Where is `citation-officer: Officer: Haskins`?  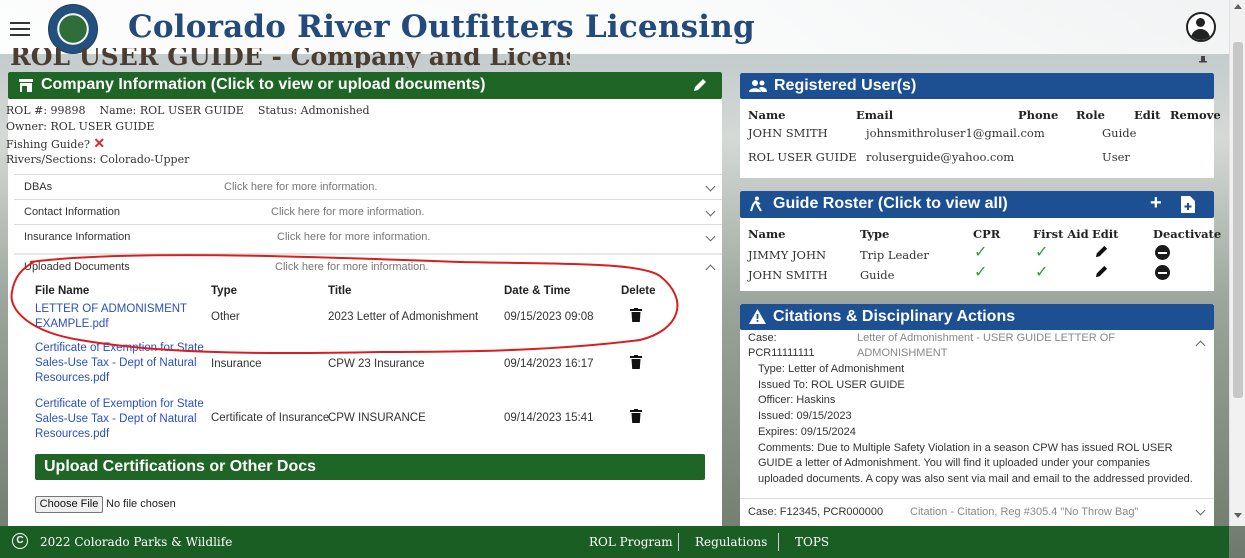
citation-officer: Officer: Haskins is located at coordinates (797, 400).